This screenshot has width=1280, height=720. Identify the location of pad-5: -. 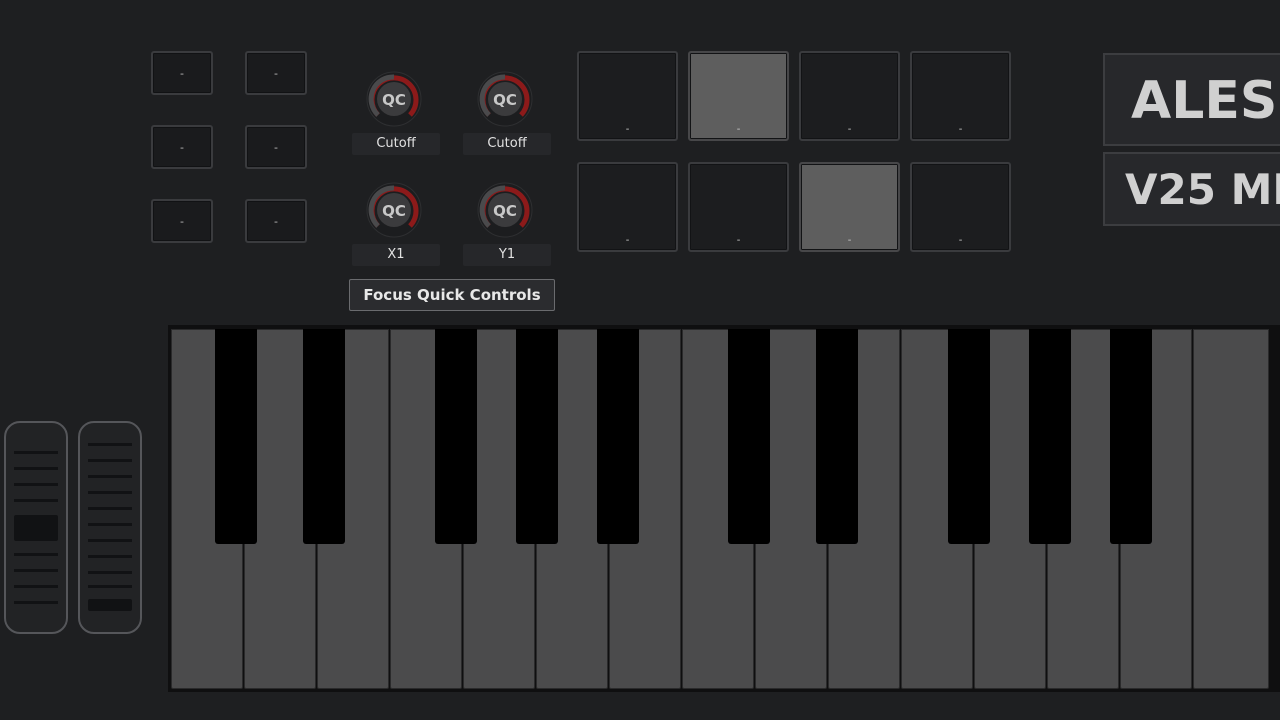
(627, 207).